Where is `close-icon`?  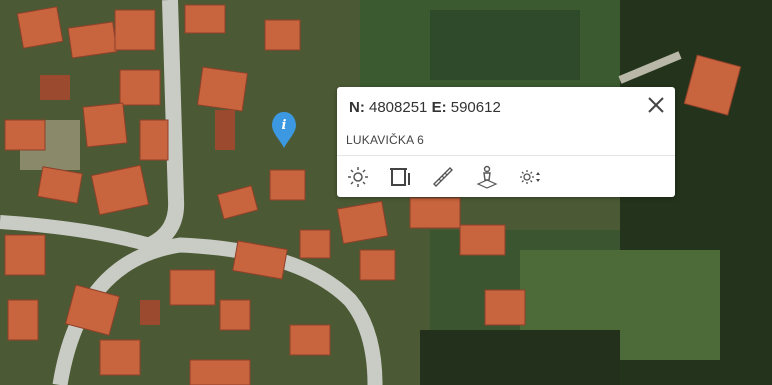
close-icon is located at coordinates (656, 105).